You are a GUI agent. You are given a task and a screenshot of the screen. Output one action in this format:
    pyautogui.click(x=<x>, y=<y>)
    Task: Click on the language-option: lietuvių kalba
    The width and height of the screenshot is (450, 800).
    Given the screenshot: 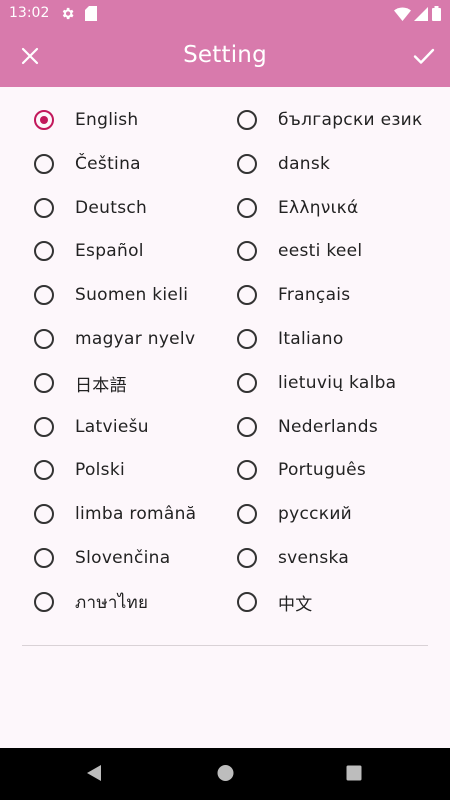 What is the action you would take?
    pyautogui.click(x=316, y=383)
    